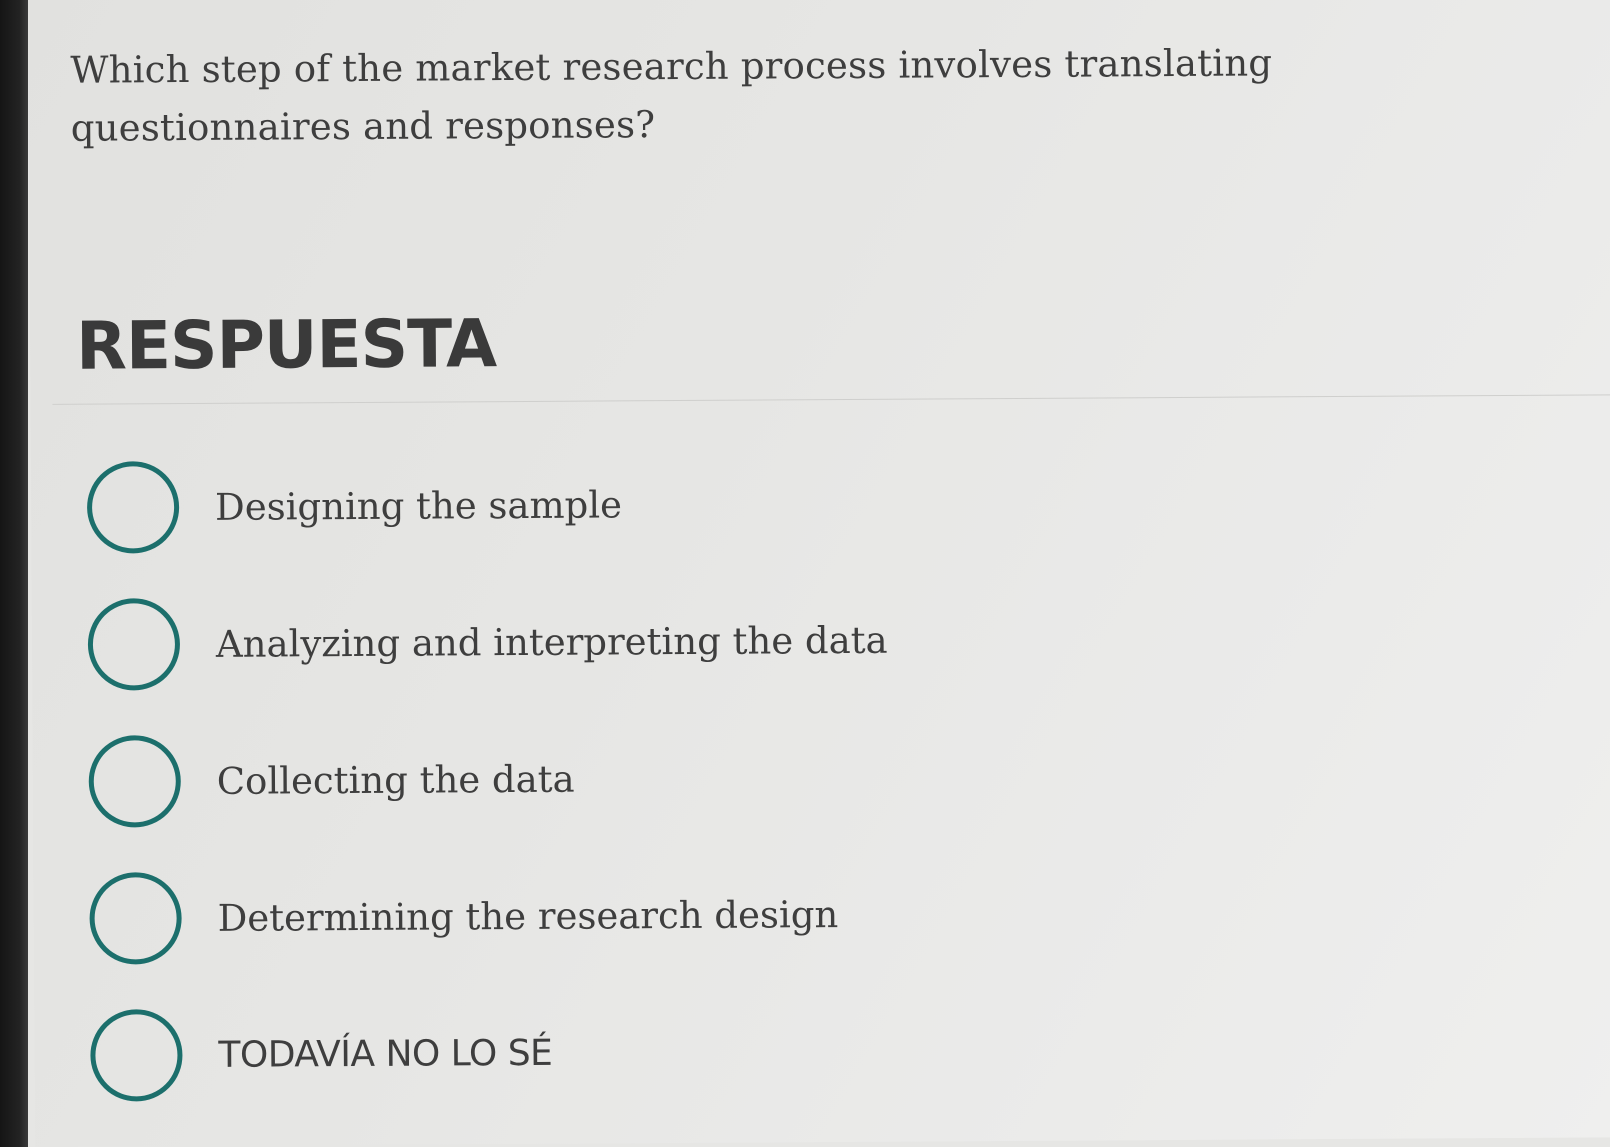  What do you see at coordinates (395, 780) in the screenshot?
I see `option-label: Collecting the data` at bounding box center [395, 780].